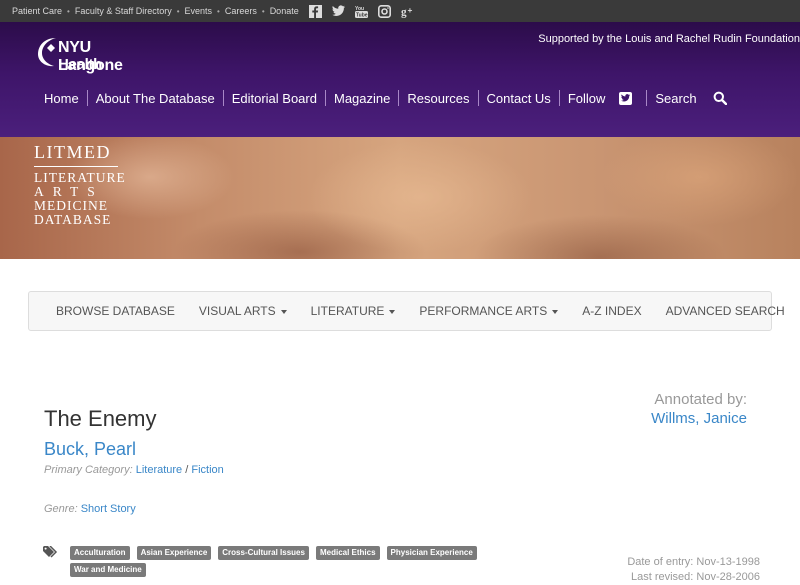 This screenshot has height=585, width=800. I want to click on nav-contact-us: Contact Us, so click(519, 98).